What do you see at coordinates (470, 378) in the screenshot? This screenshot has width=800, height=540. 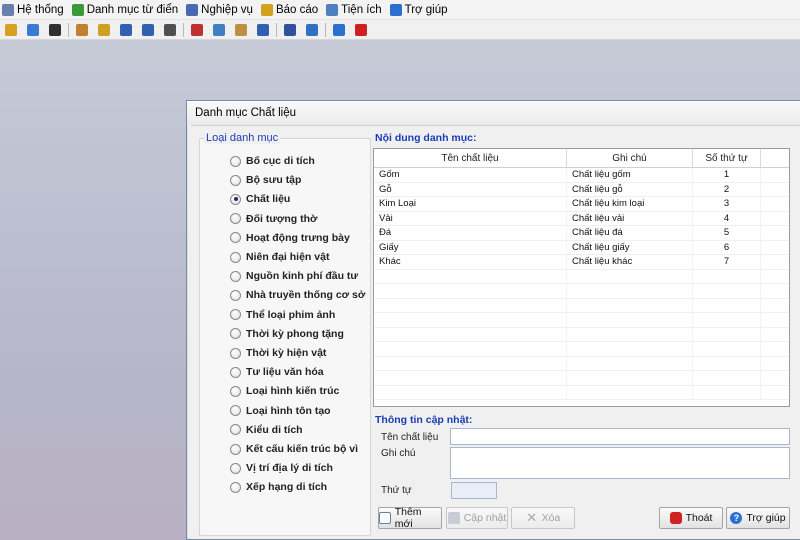 I see `cell-name` at bounding box center [470, 378].